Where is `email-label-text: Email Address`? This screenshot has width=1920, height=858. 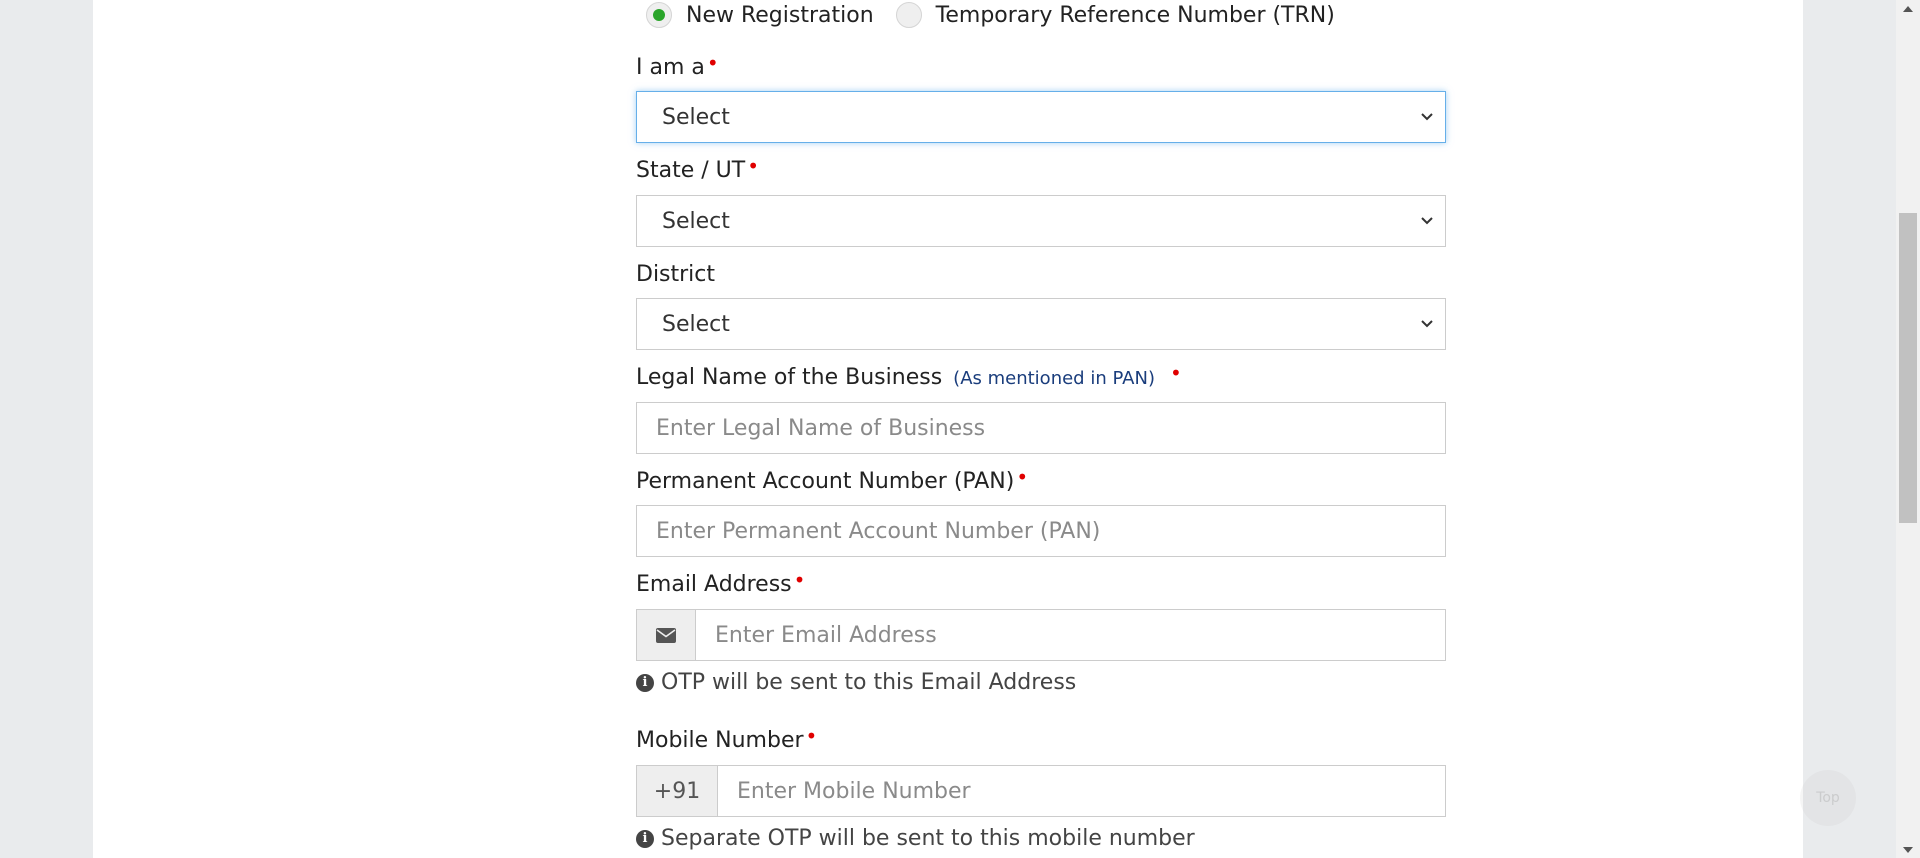
email-label-text: Email Address is located at coordinates (714, 584).